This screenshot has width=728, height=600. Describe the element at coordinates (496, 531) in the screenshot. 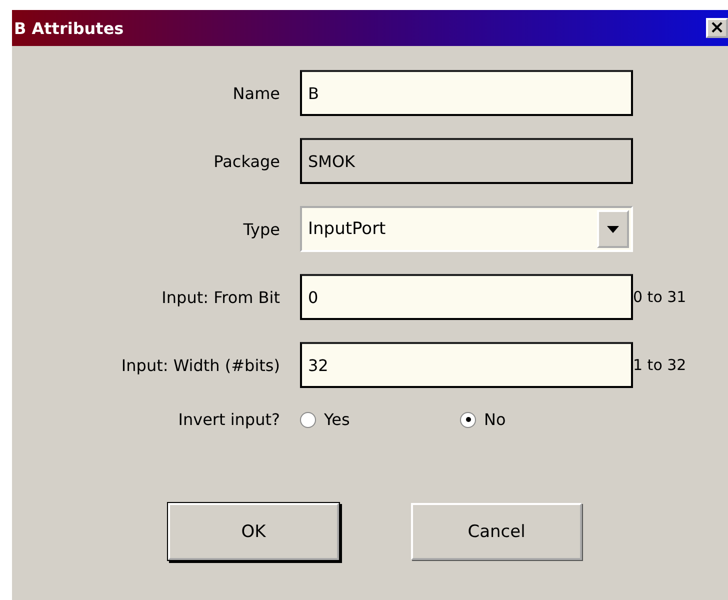

I see `dialog-button: Cancel` at that location.